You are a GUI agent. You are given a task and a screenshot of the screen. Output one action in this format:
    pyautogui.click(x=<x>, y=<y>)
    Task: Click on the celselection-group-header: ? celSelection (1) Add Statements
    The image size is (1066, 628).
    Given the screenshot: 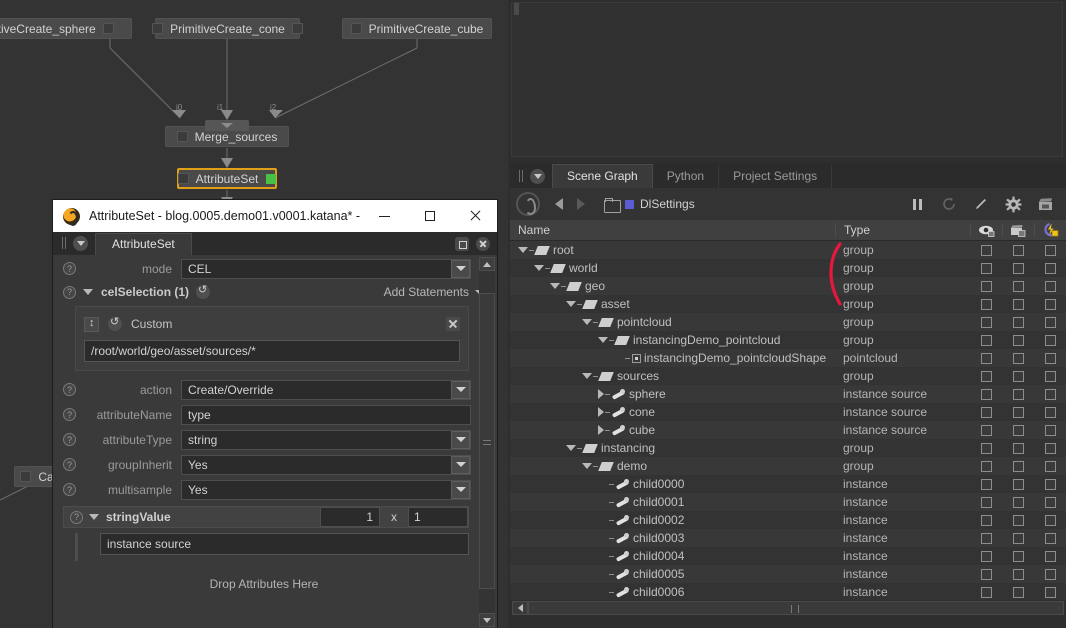 What is the action you would take?
    pyautogui.click(x=275, y=292)
    